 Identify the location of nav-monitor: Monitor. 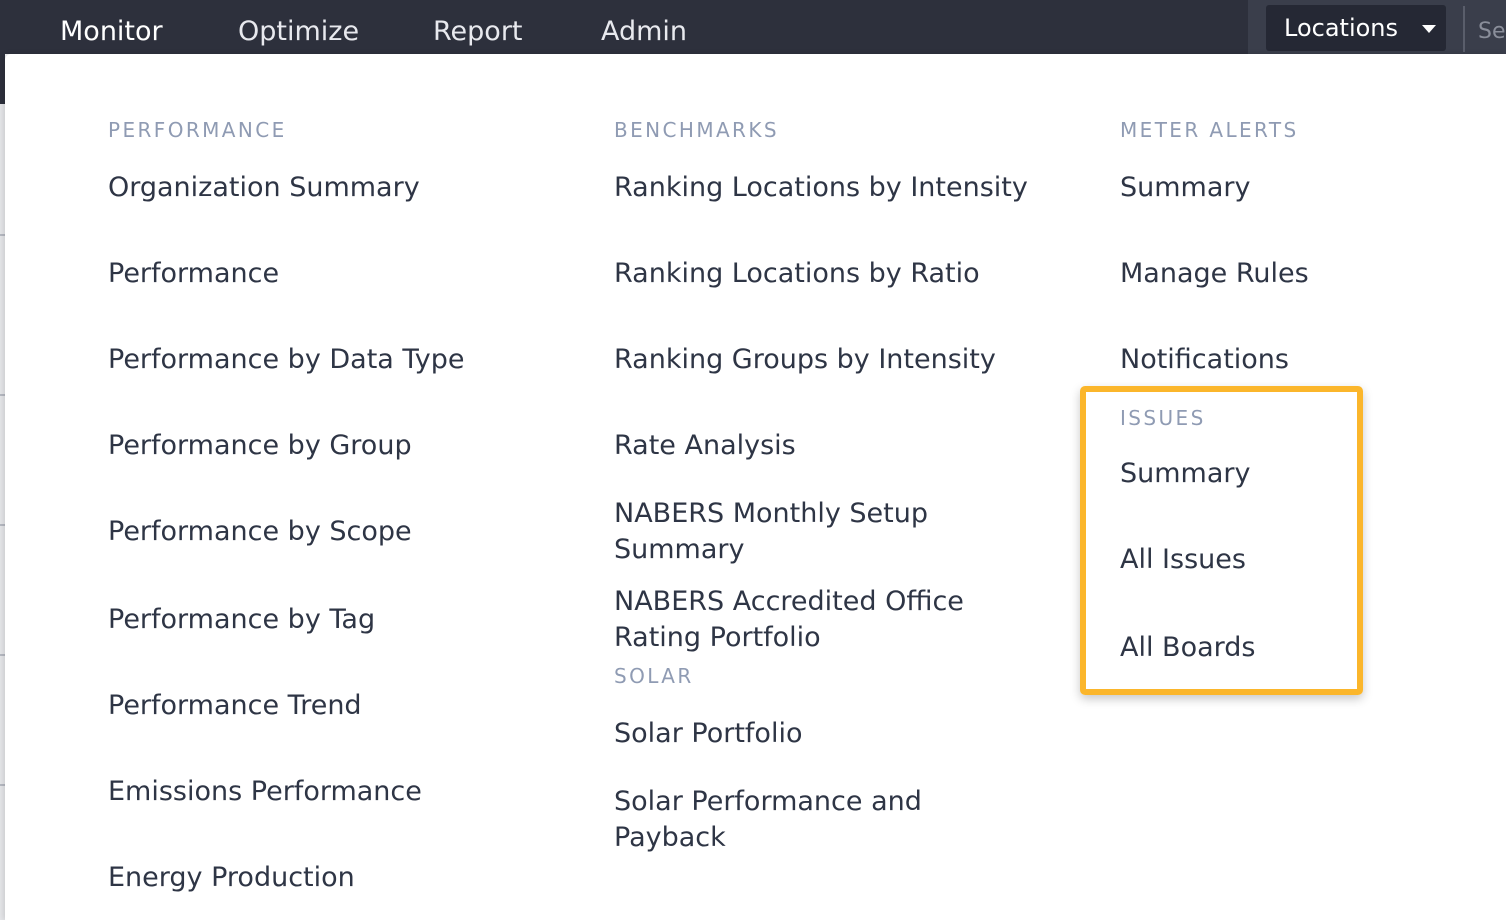
(111, 27).